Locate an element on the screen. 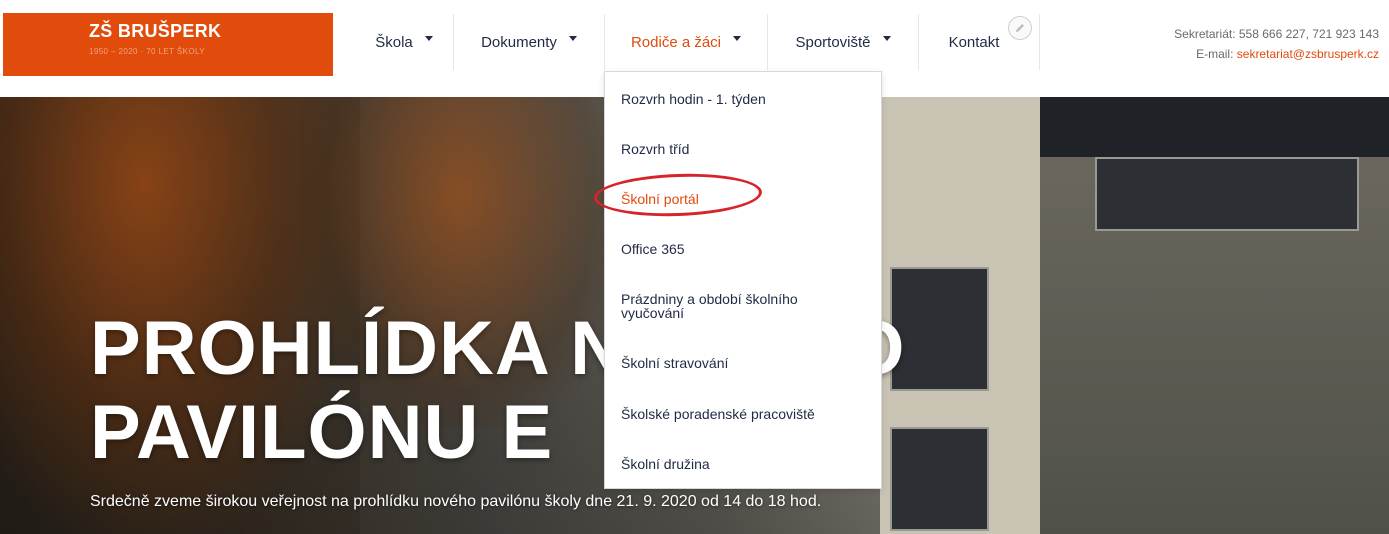  logo: ZŠ BRUŠPERK 1950 – 2020 · 70 LET ŠKOLY is located at coordinates (168, 44).